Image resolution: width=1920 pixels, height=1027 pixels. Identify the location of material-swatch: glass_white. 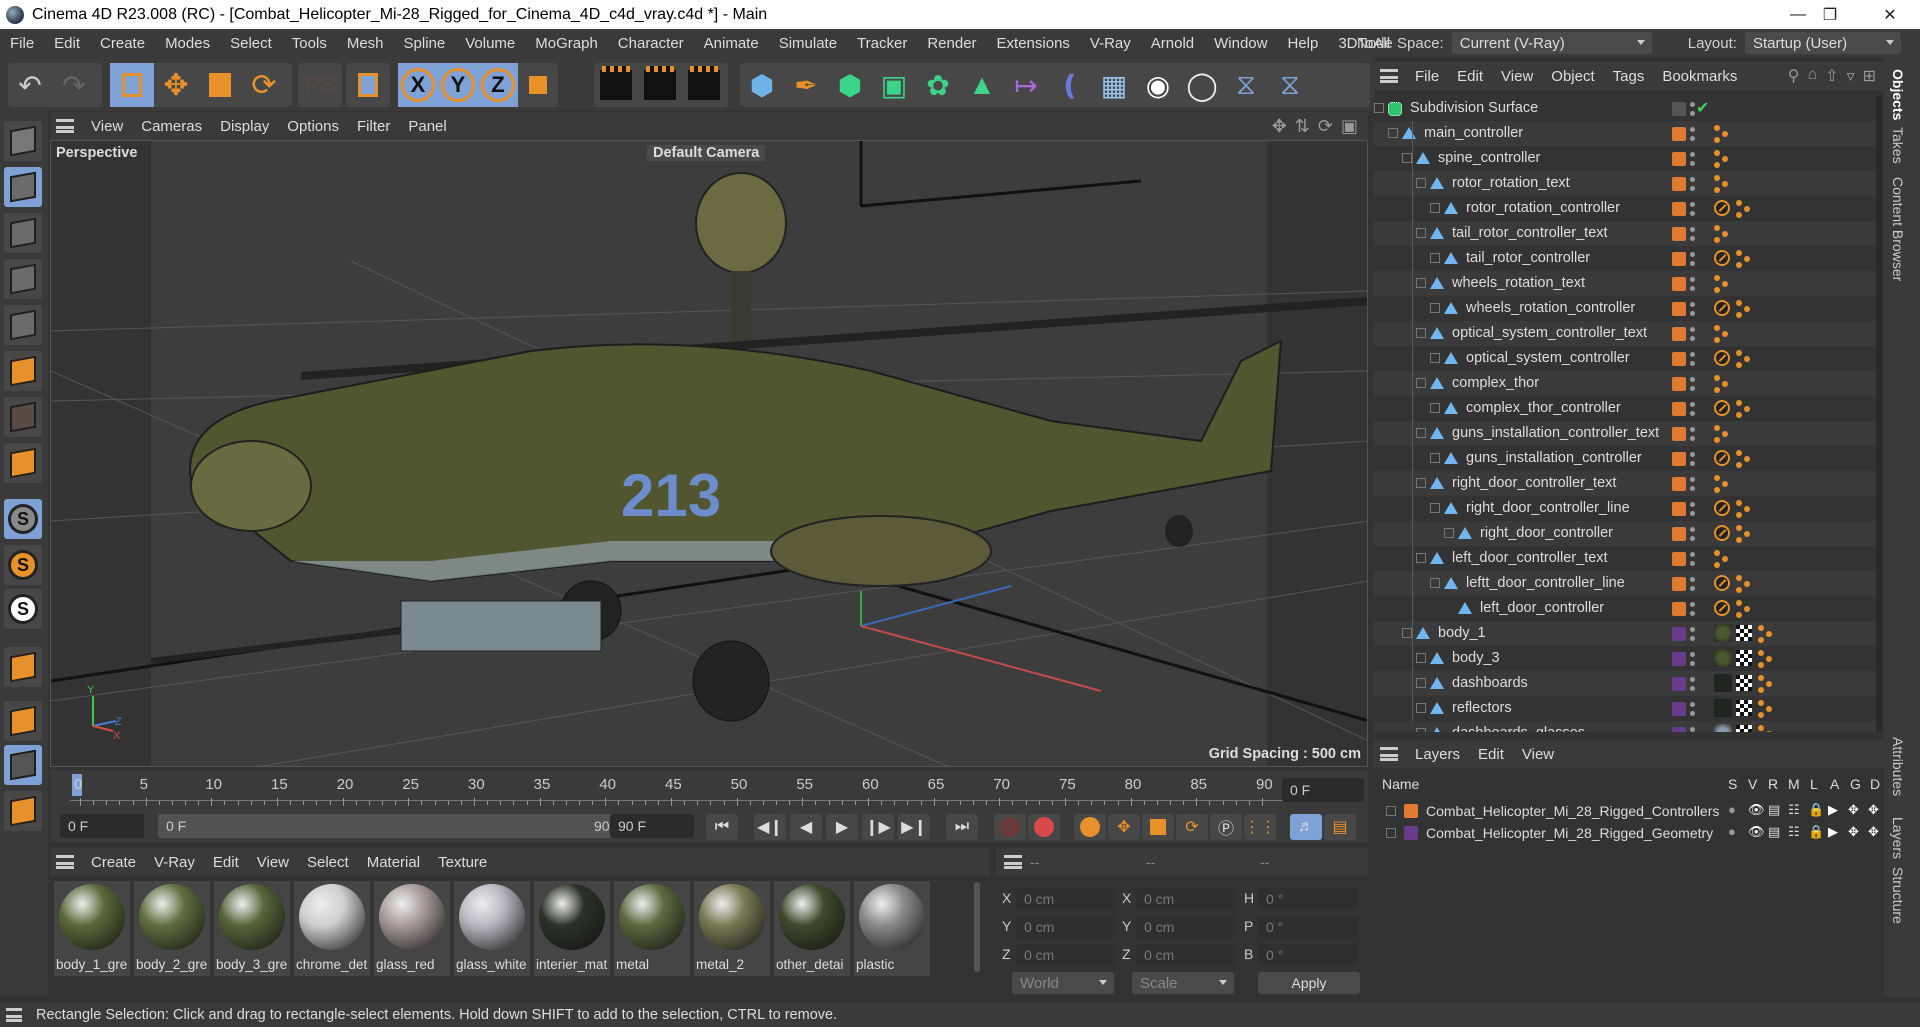
(492, 928).